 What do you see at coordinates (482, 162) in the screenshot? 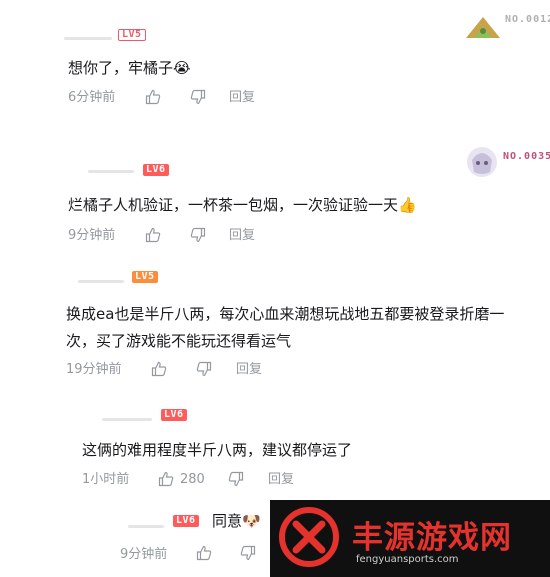
I see `avatar-badge-icon` at bounding box center [482, 162].